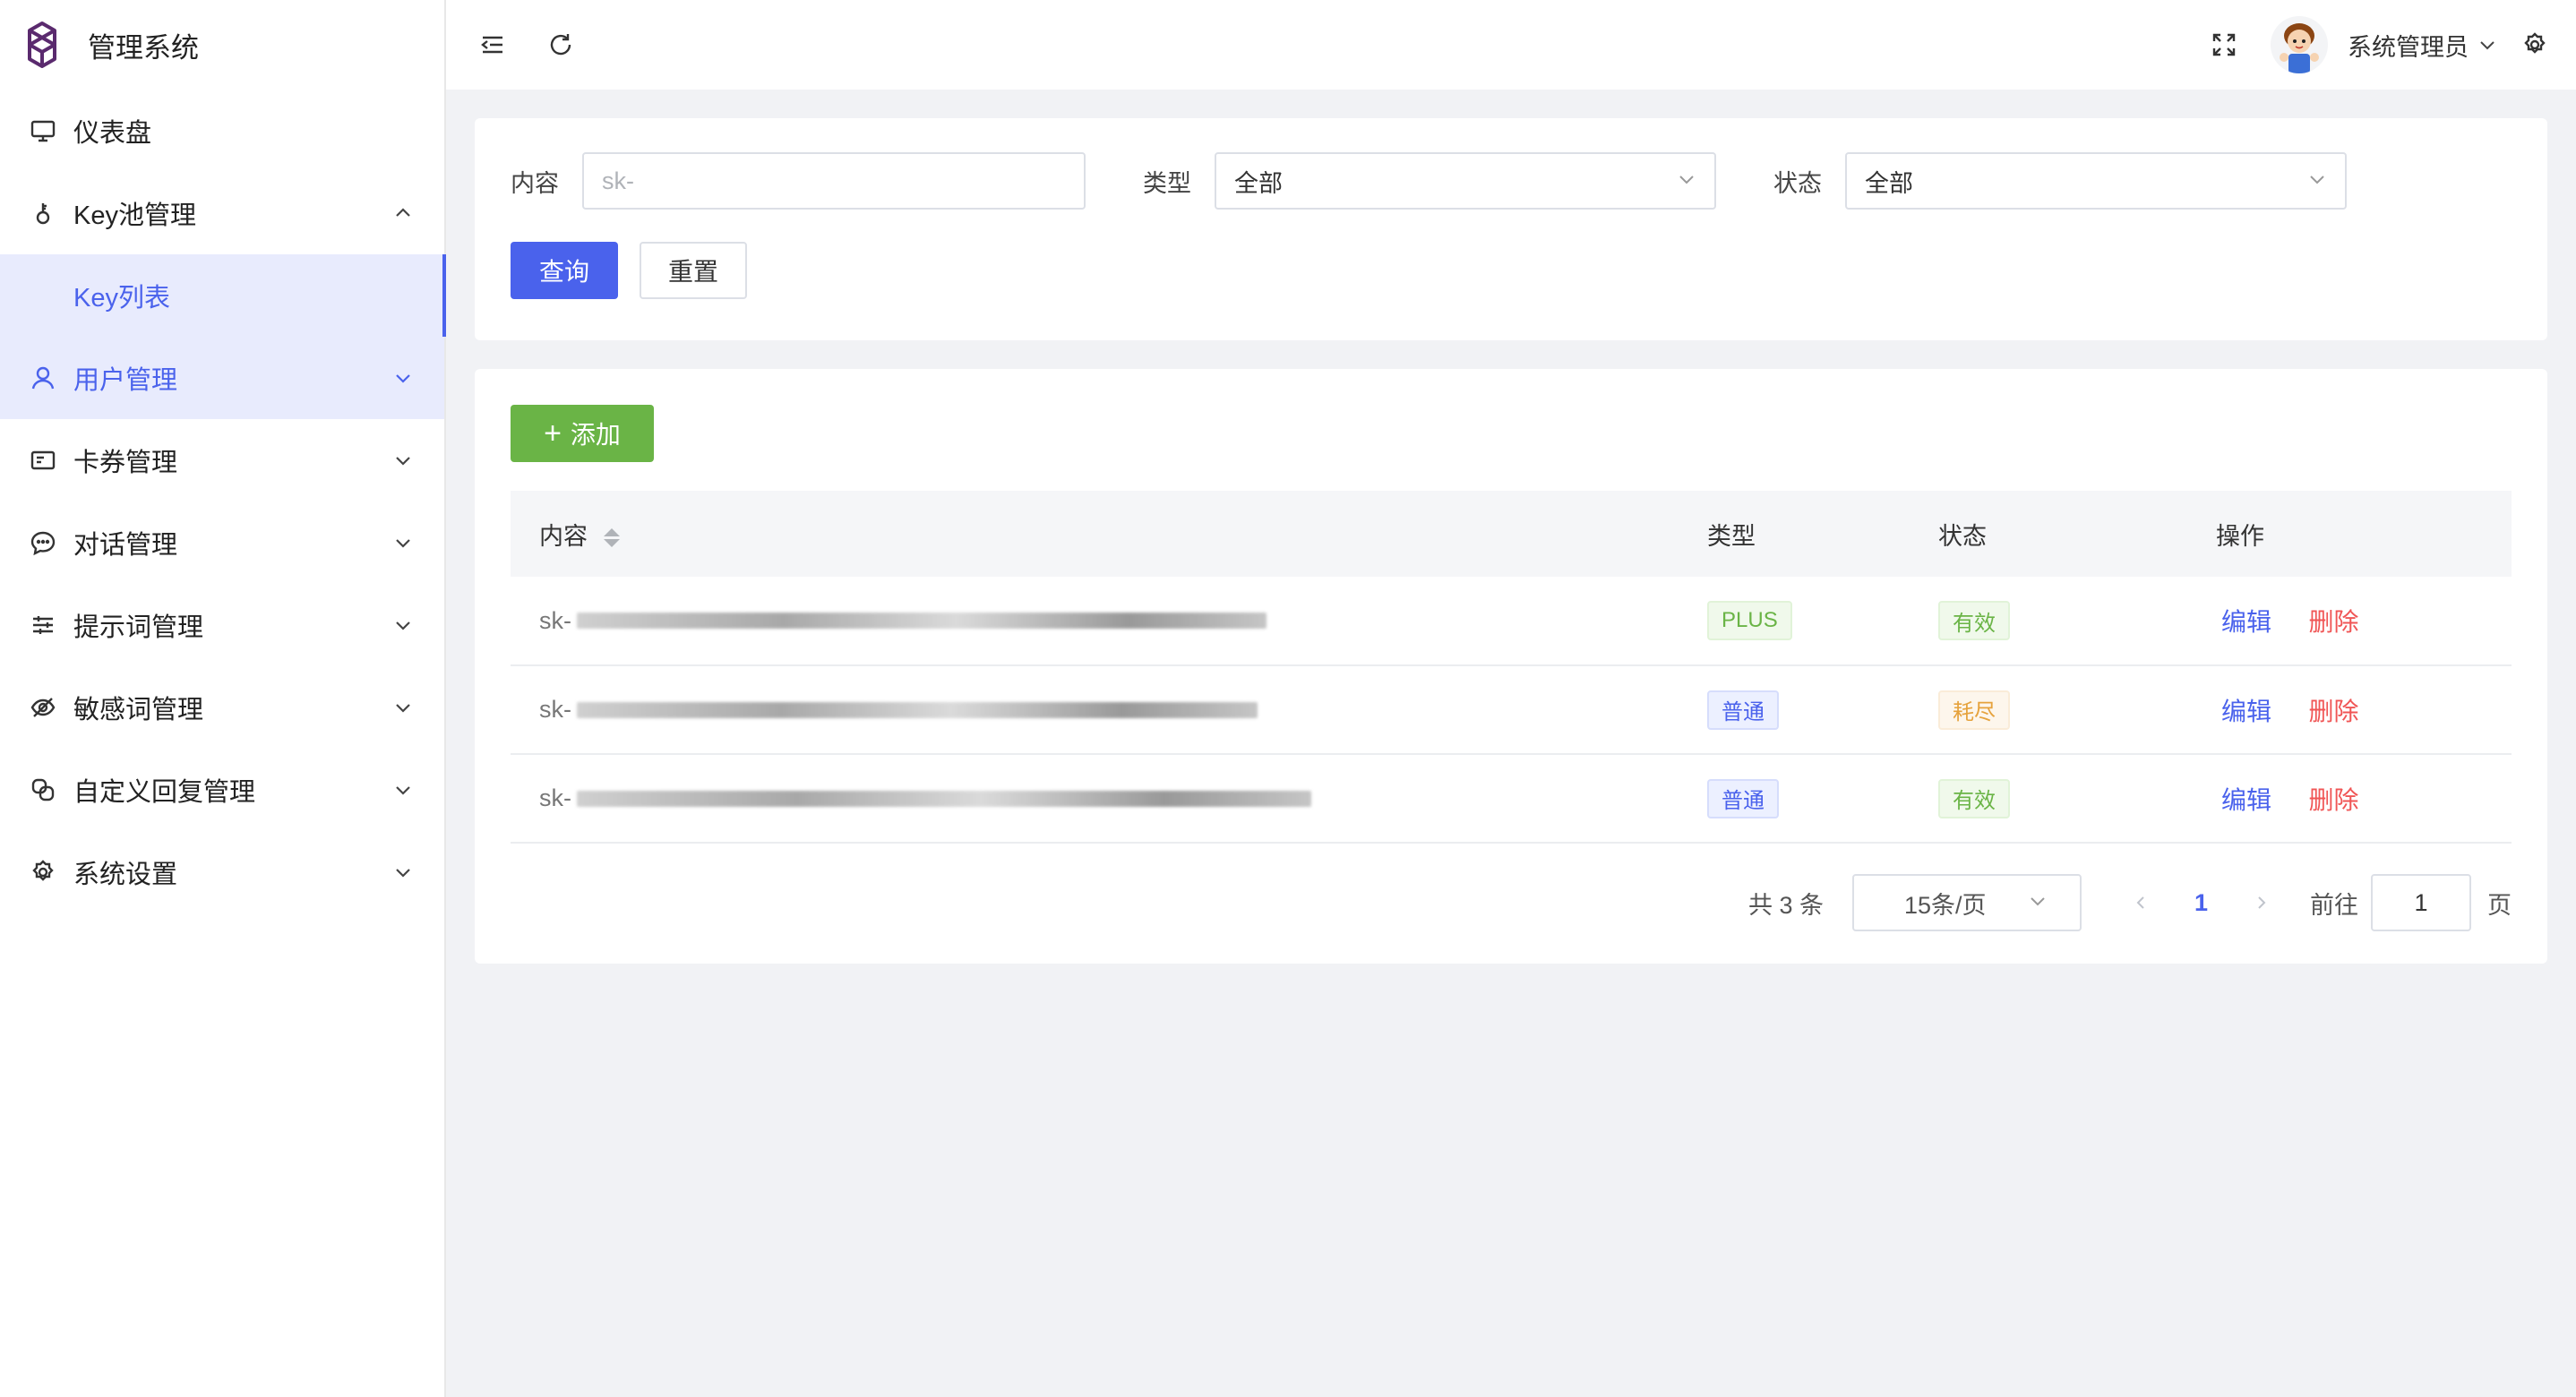 Image resolution: width=2576 pixels, height=1397 pixels. Describe the element at coordinates (43, 625) in the screenshot. I see `sliders-icon` at that location.